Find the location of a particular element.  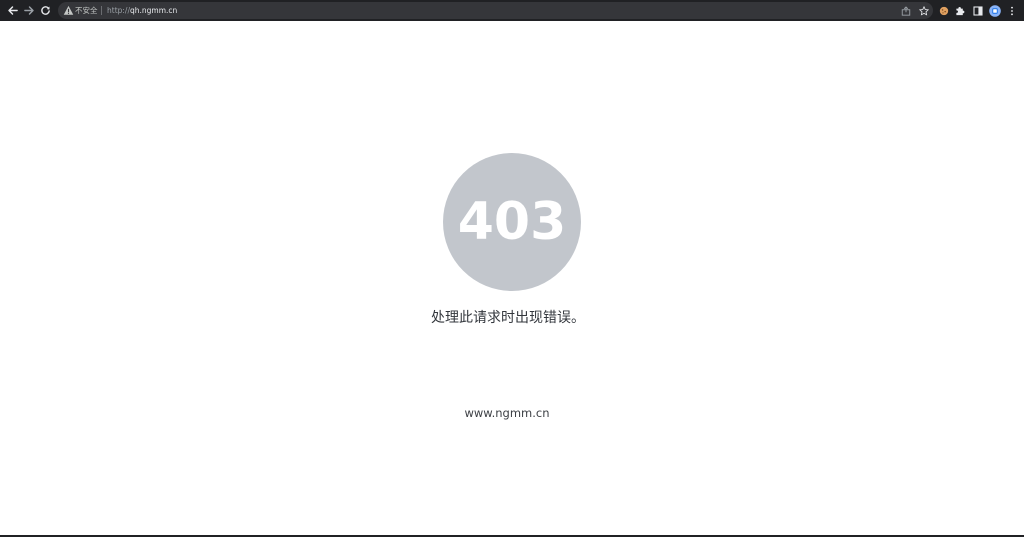

cookie-extension-icon is located at coordinates (943, 10).